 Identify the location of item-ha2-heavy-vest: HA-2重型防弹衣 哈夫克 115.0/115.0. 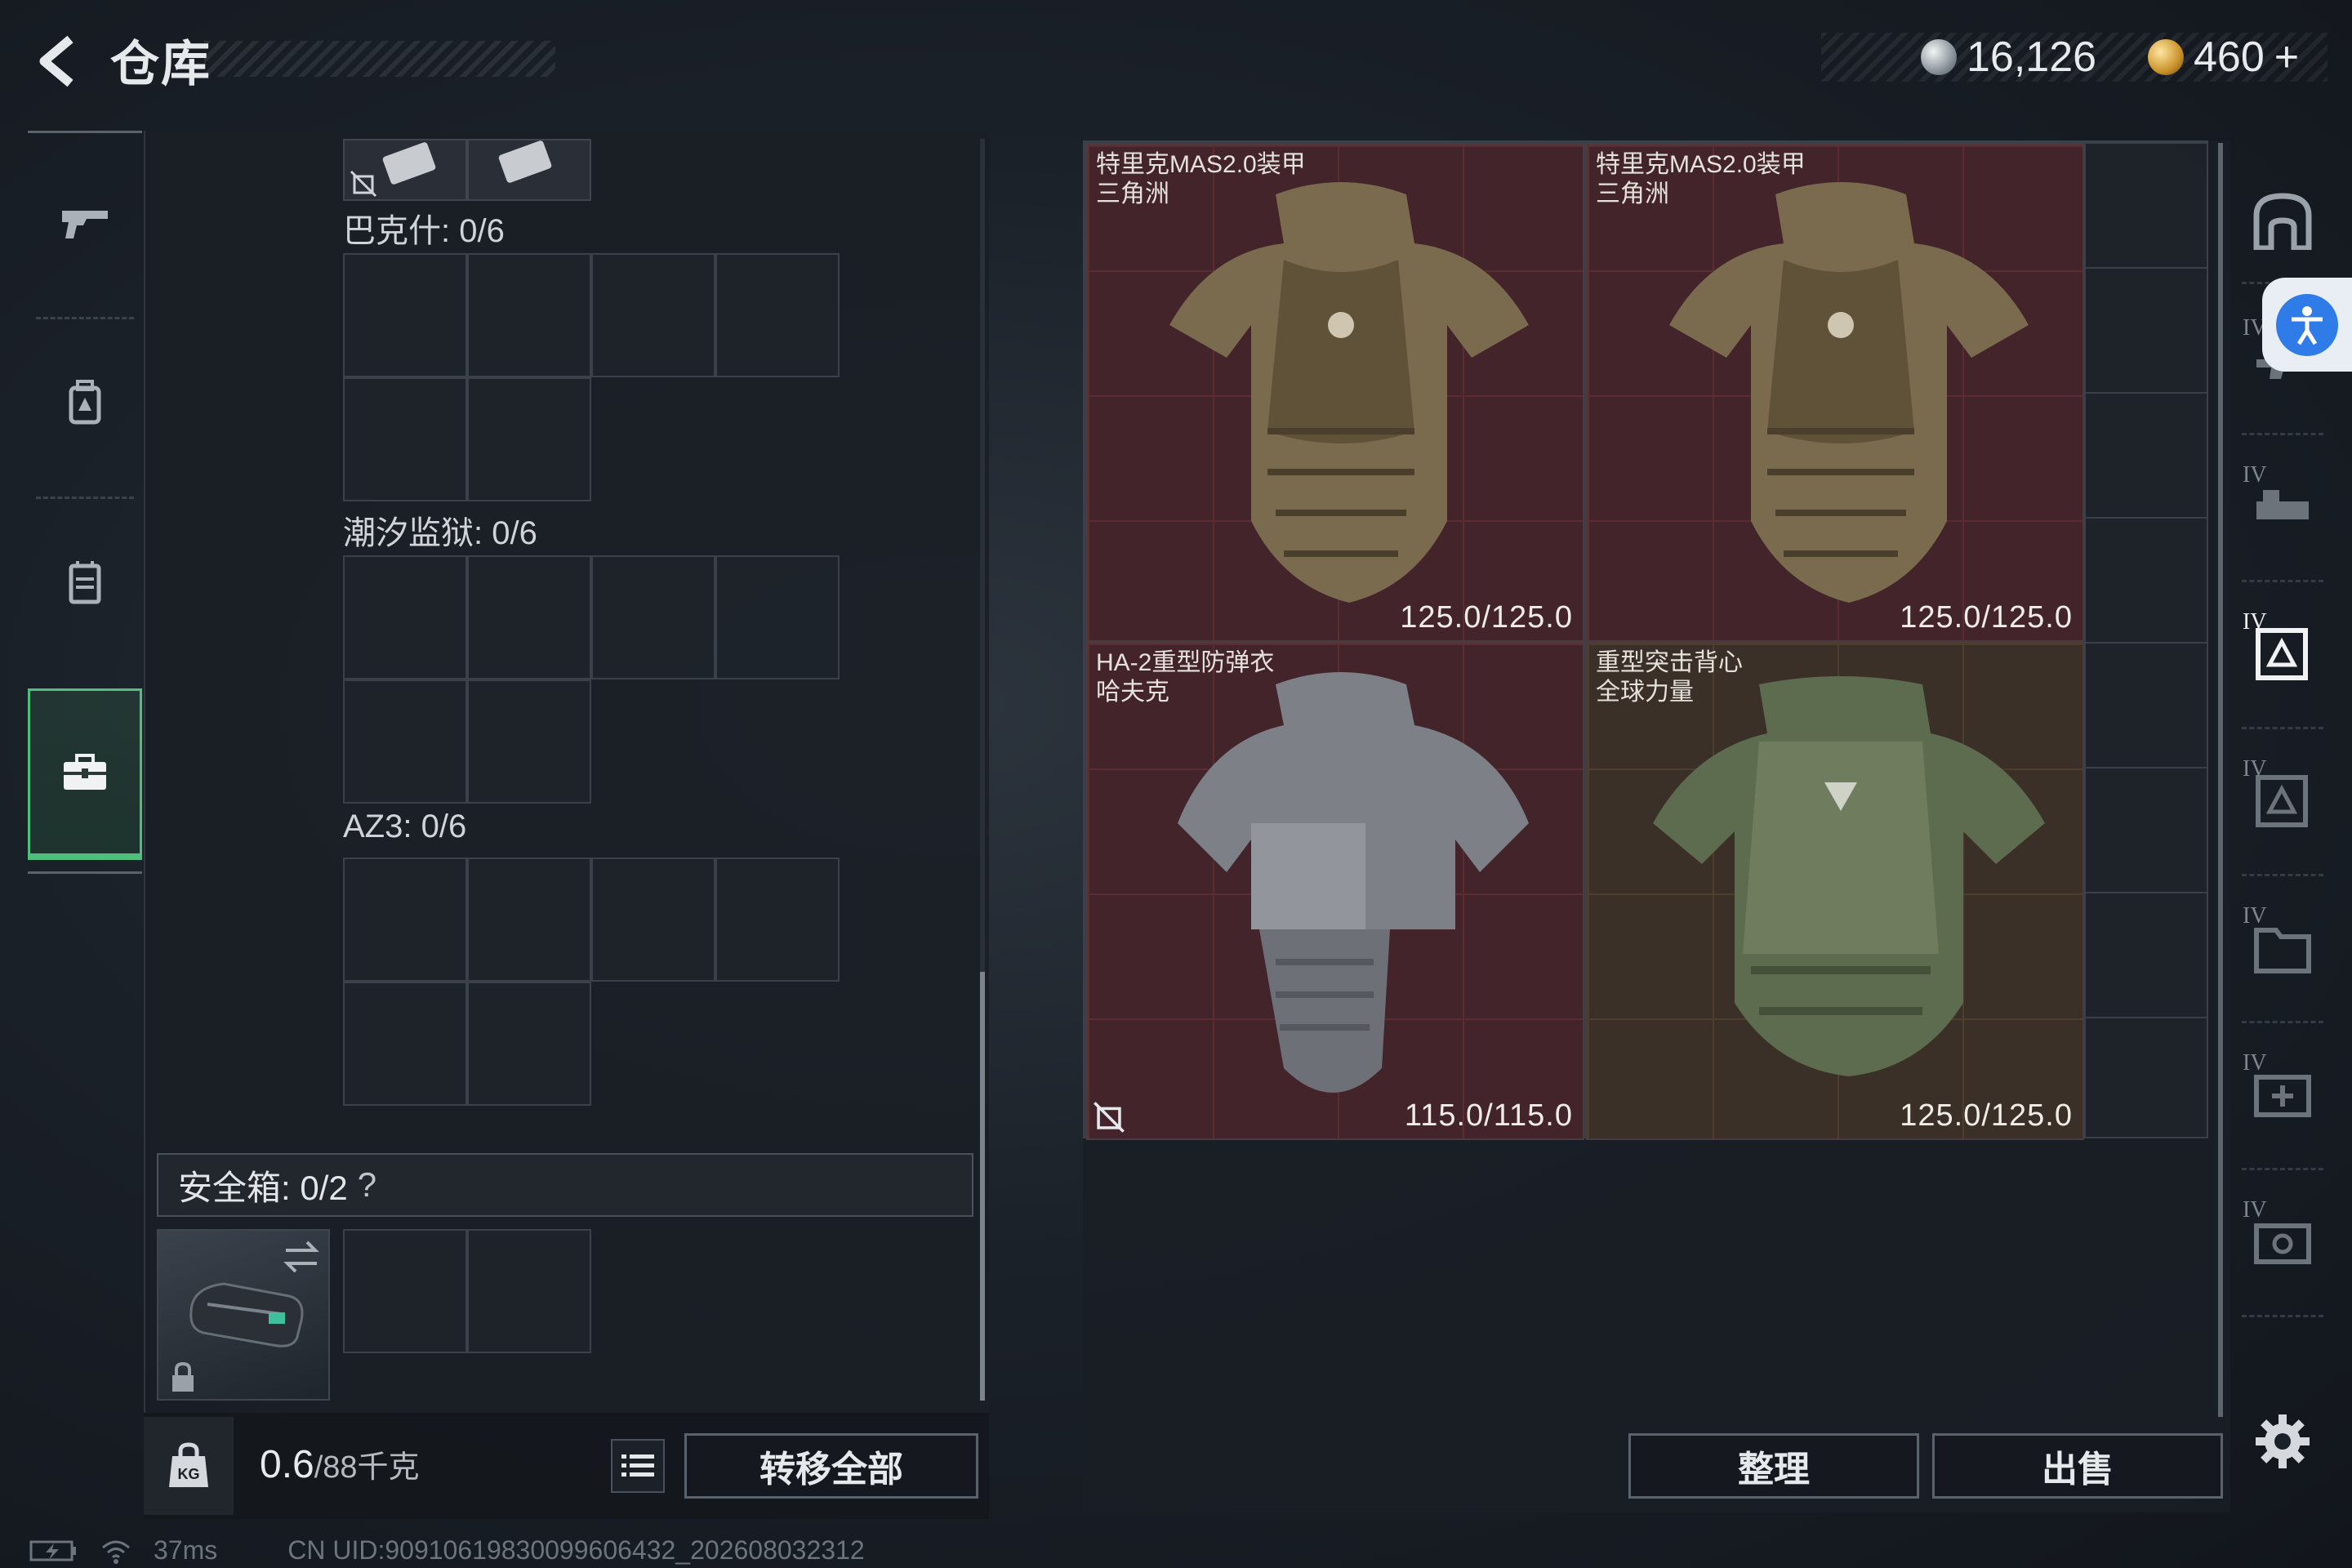
(1335, 891).